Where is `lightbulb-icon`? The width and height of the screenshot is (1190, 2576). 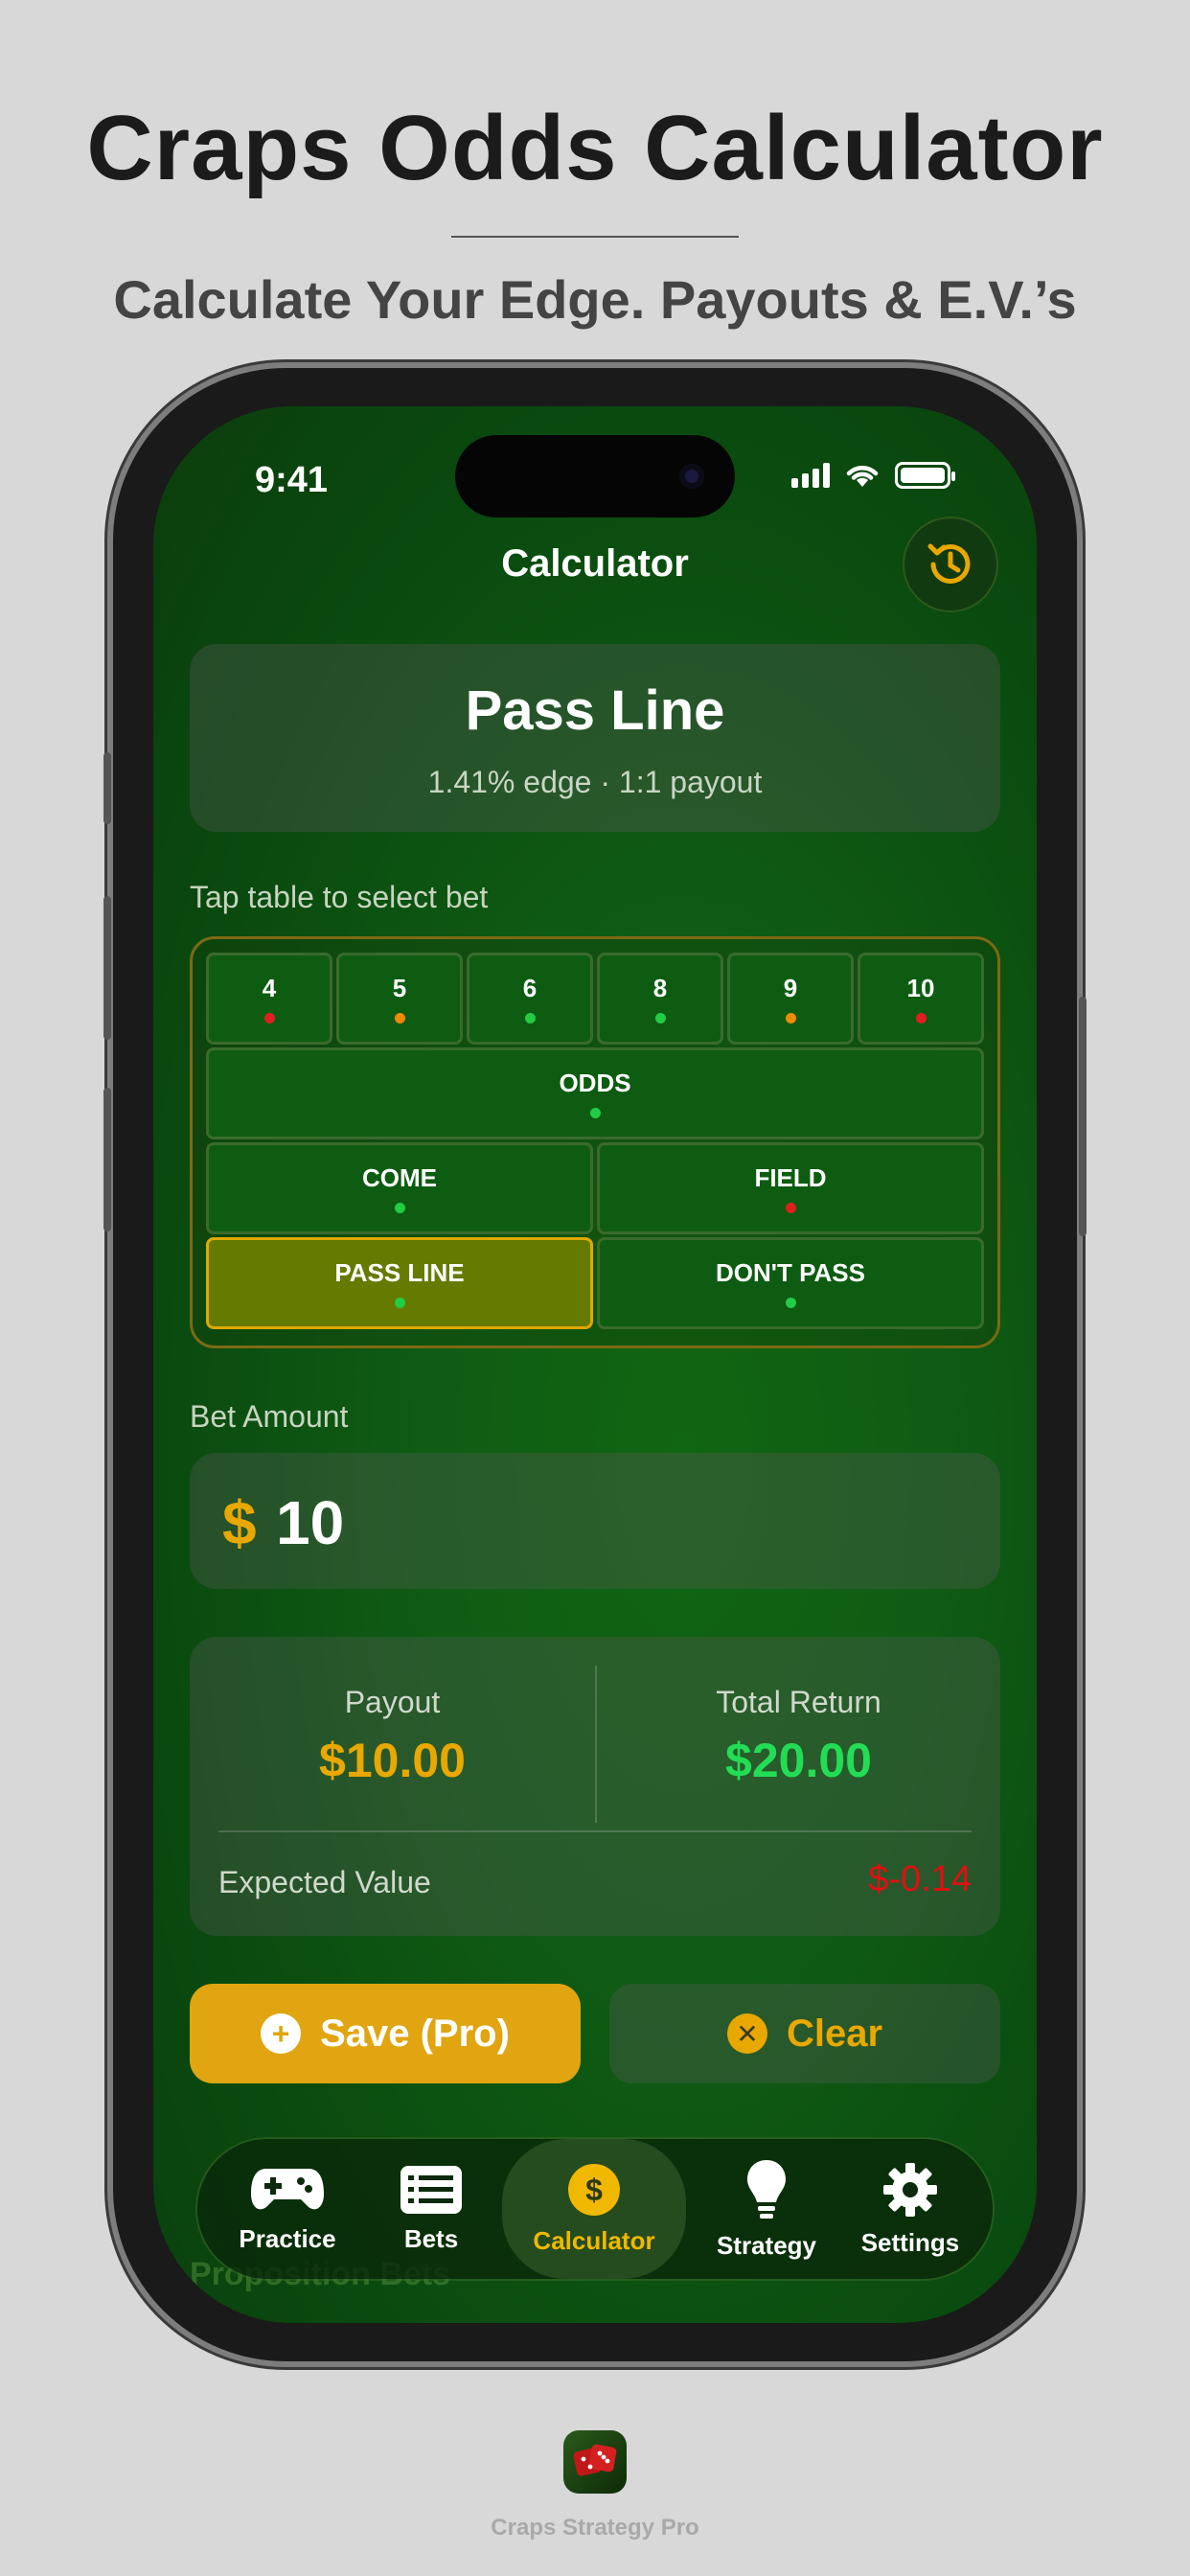 lightbulb-icon is located at coordinates (766, 2189).